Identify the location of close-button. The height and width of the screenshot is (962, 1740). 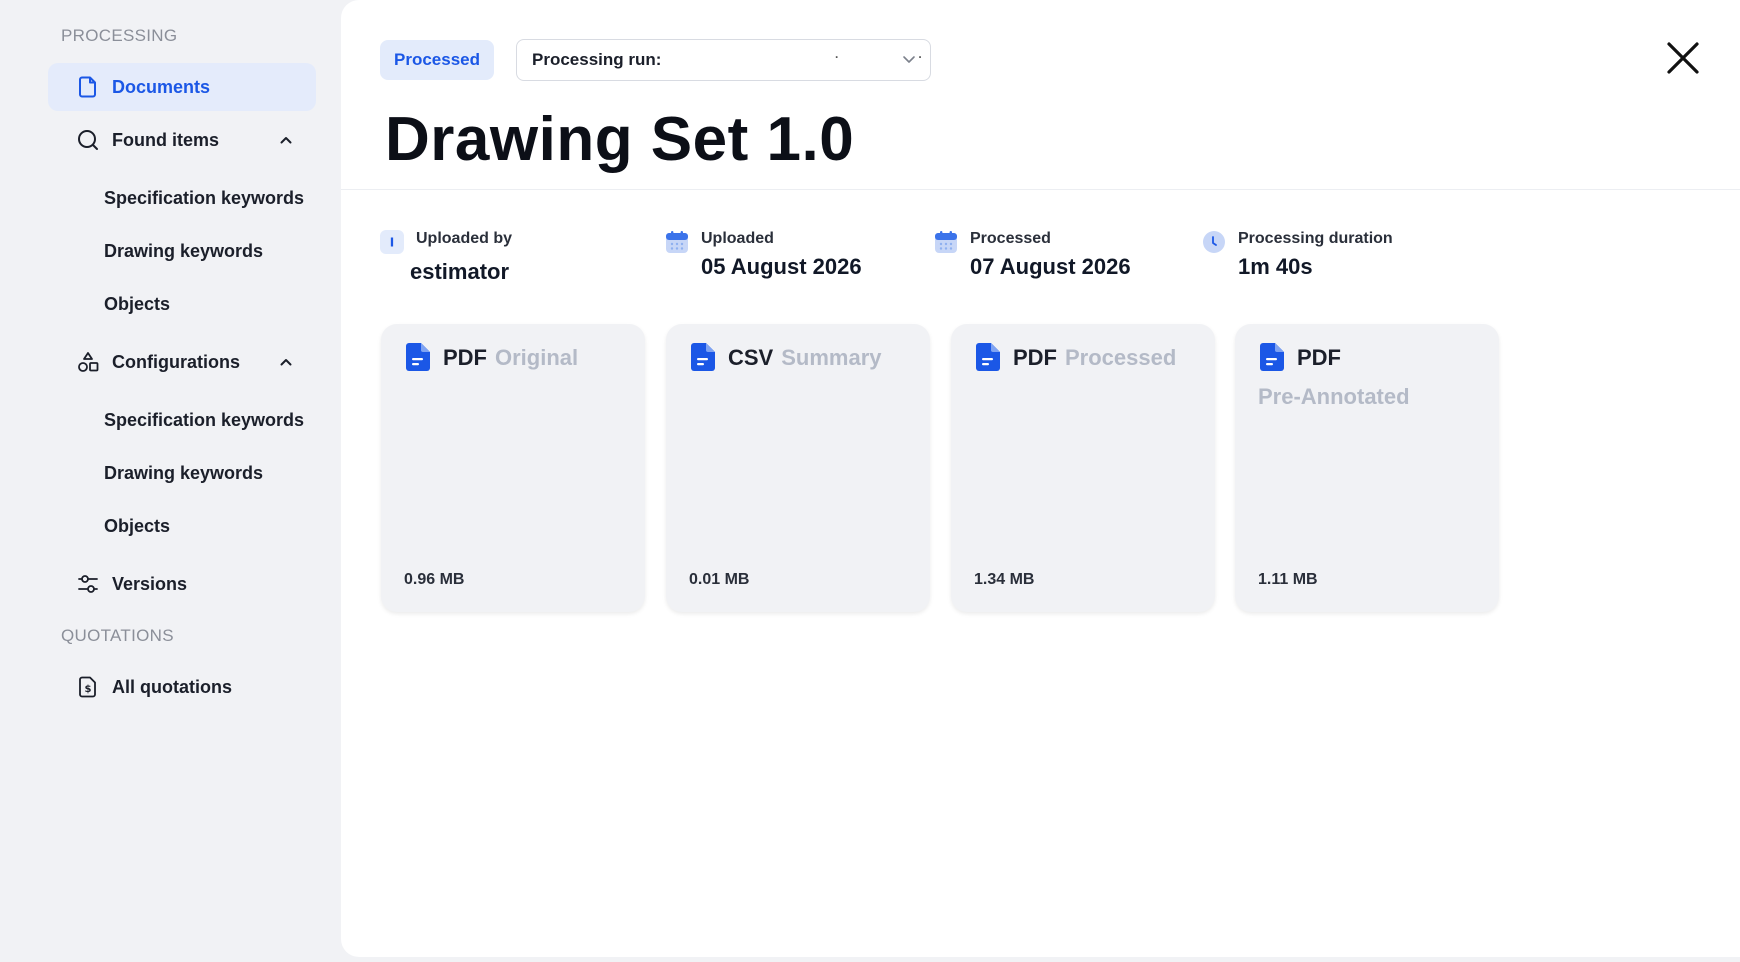
(1683, 58).